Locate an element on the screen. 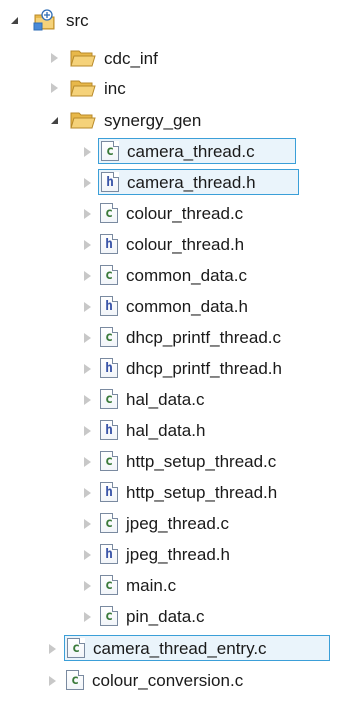 This screenshot has height=707, width=338. tree-node-file: c http_setup_thread.c is located at coordinates (169, 462).